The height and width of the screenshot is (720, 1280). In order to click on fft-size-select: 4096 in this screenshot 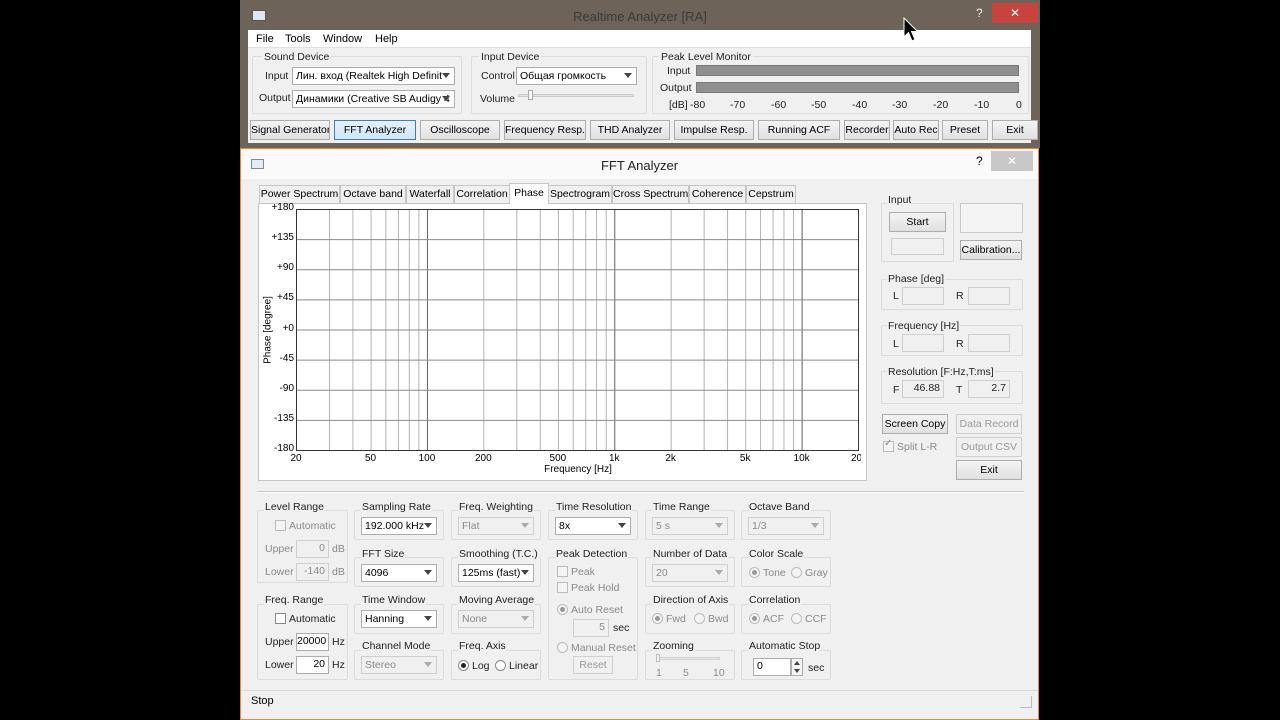, I will do `click(399, 573)`.